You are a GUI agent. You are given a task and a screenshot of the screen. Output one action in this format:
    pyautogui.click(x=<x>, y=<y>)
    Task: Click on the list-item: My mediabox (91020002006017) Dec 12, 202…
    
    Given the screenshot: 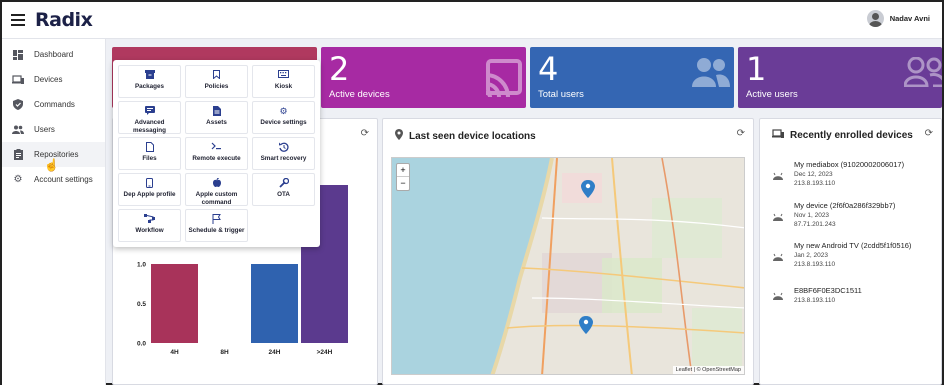 What is the action you would take?
    pyautogui.click(x=838, y=173)
    